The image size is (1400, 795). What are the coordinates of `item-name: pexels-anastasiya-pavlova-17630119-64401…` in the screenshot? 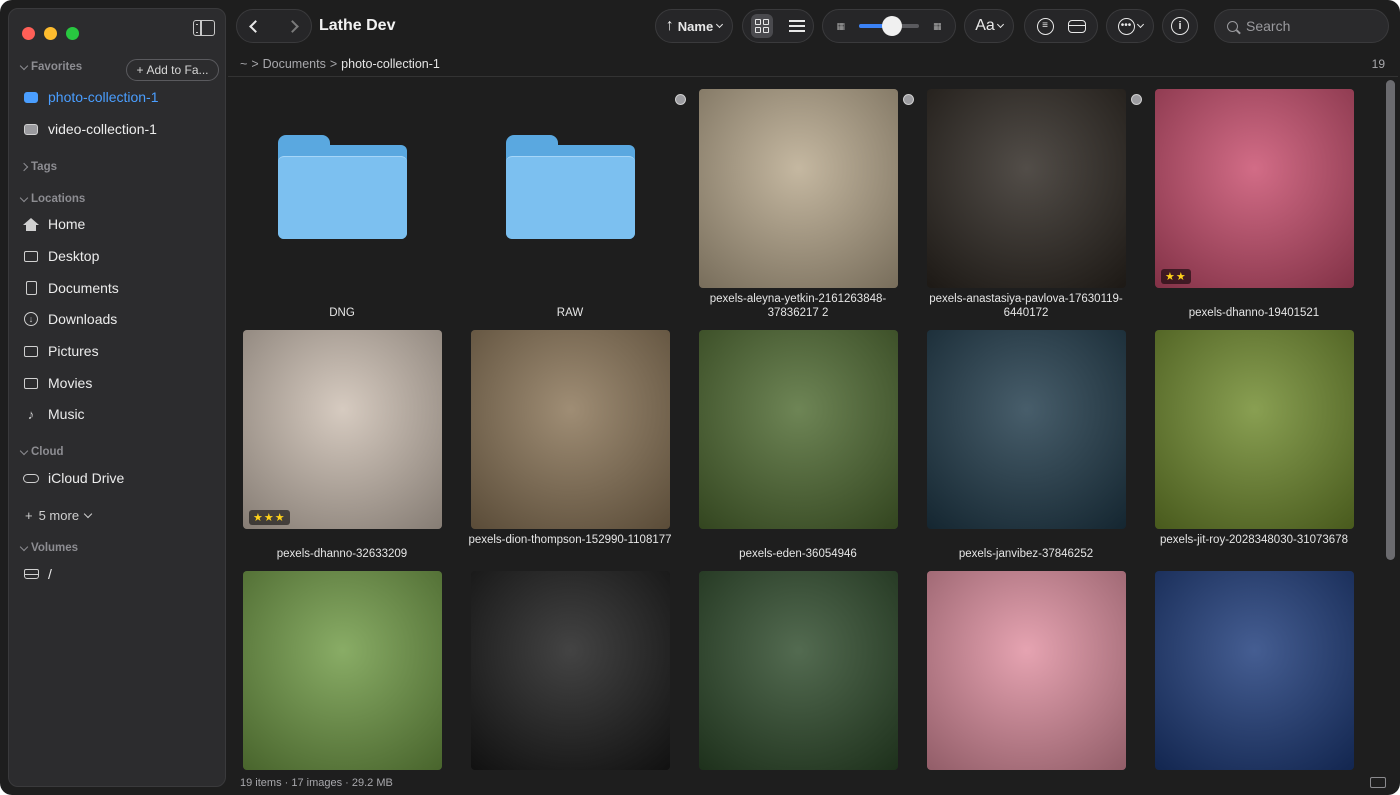 It's located at (1026, 306).